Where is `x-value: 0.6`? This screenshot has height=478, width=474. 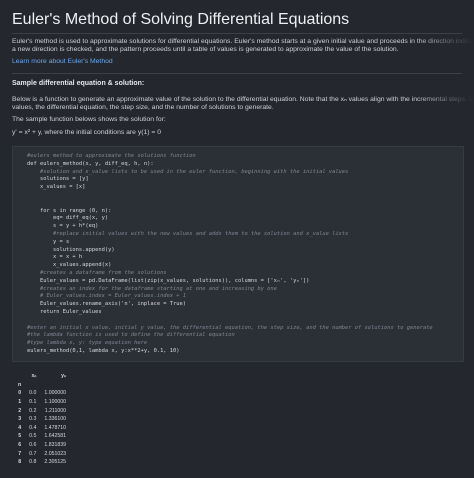
x-value: 0.6 is located at coordinates (33, 445).